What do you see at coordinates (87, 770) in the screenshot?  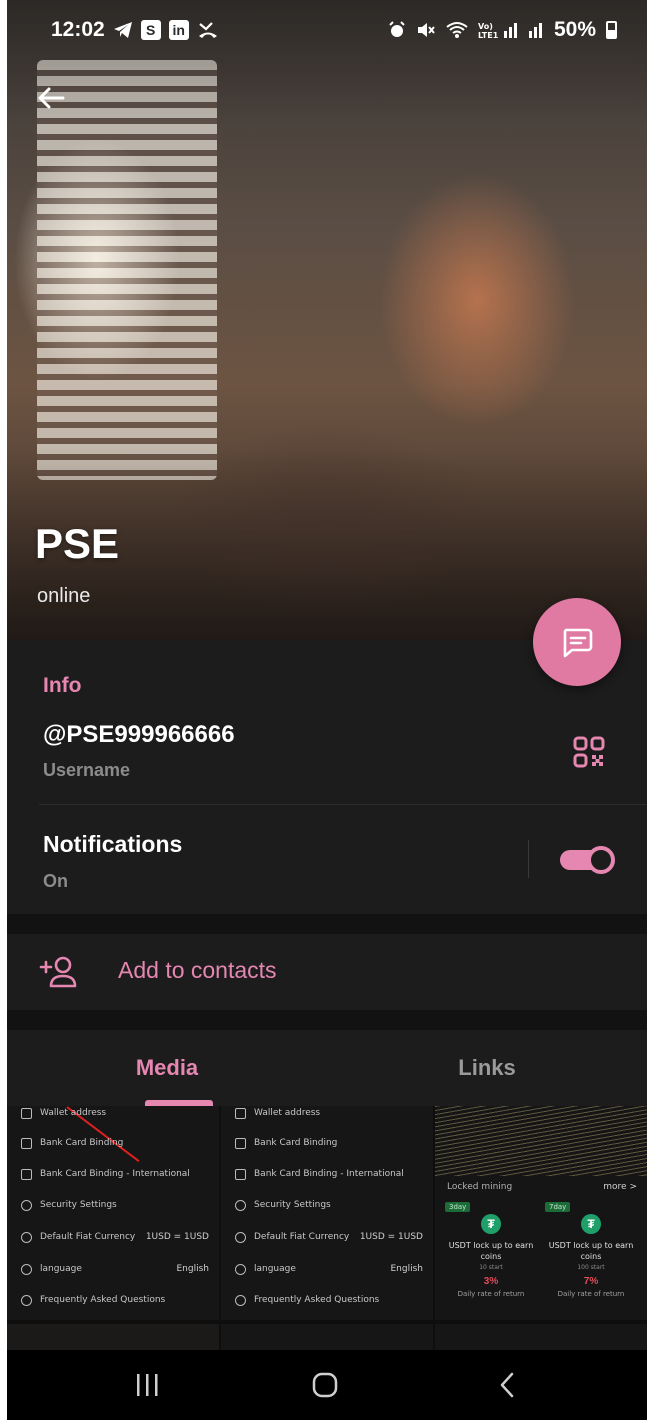 I see `username-label: Username` at bounding box center [87, 770].